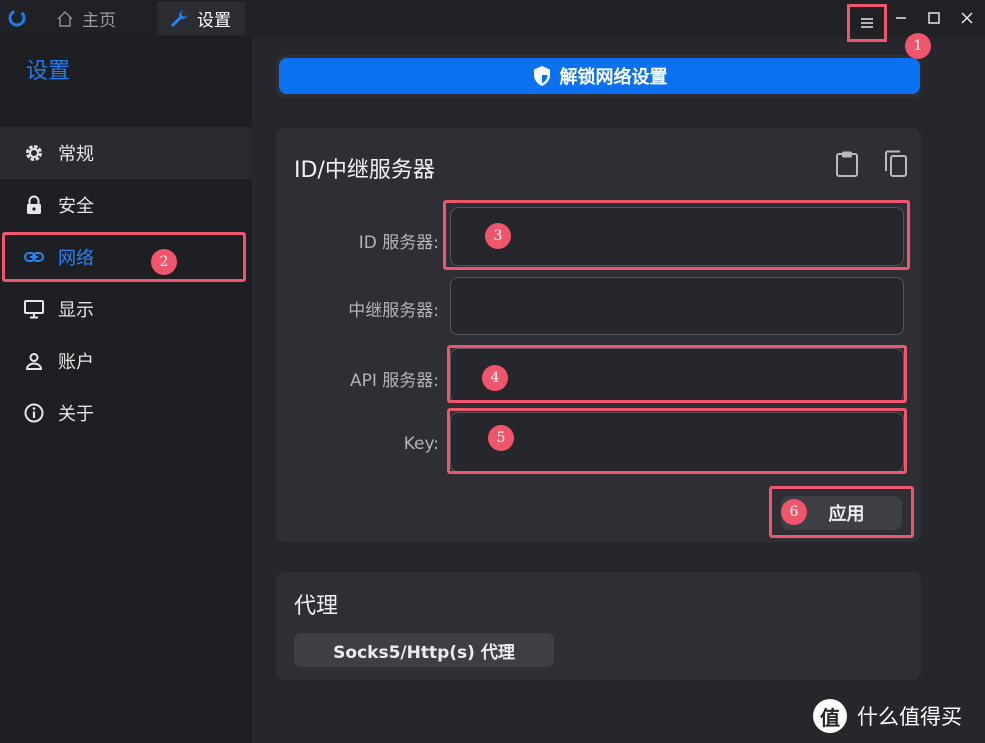  I want to click on proxy-card-title: 代理, so click(316, 606).